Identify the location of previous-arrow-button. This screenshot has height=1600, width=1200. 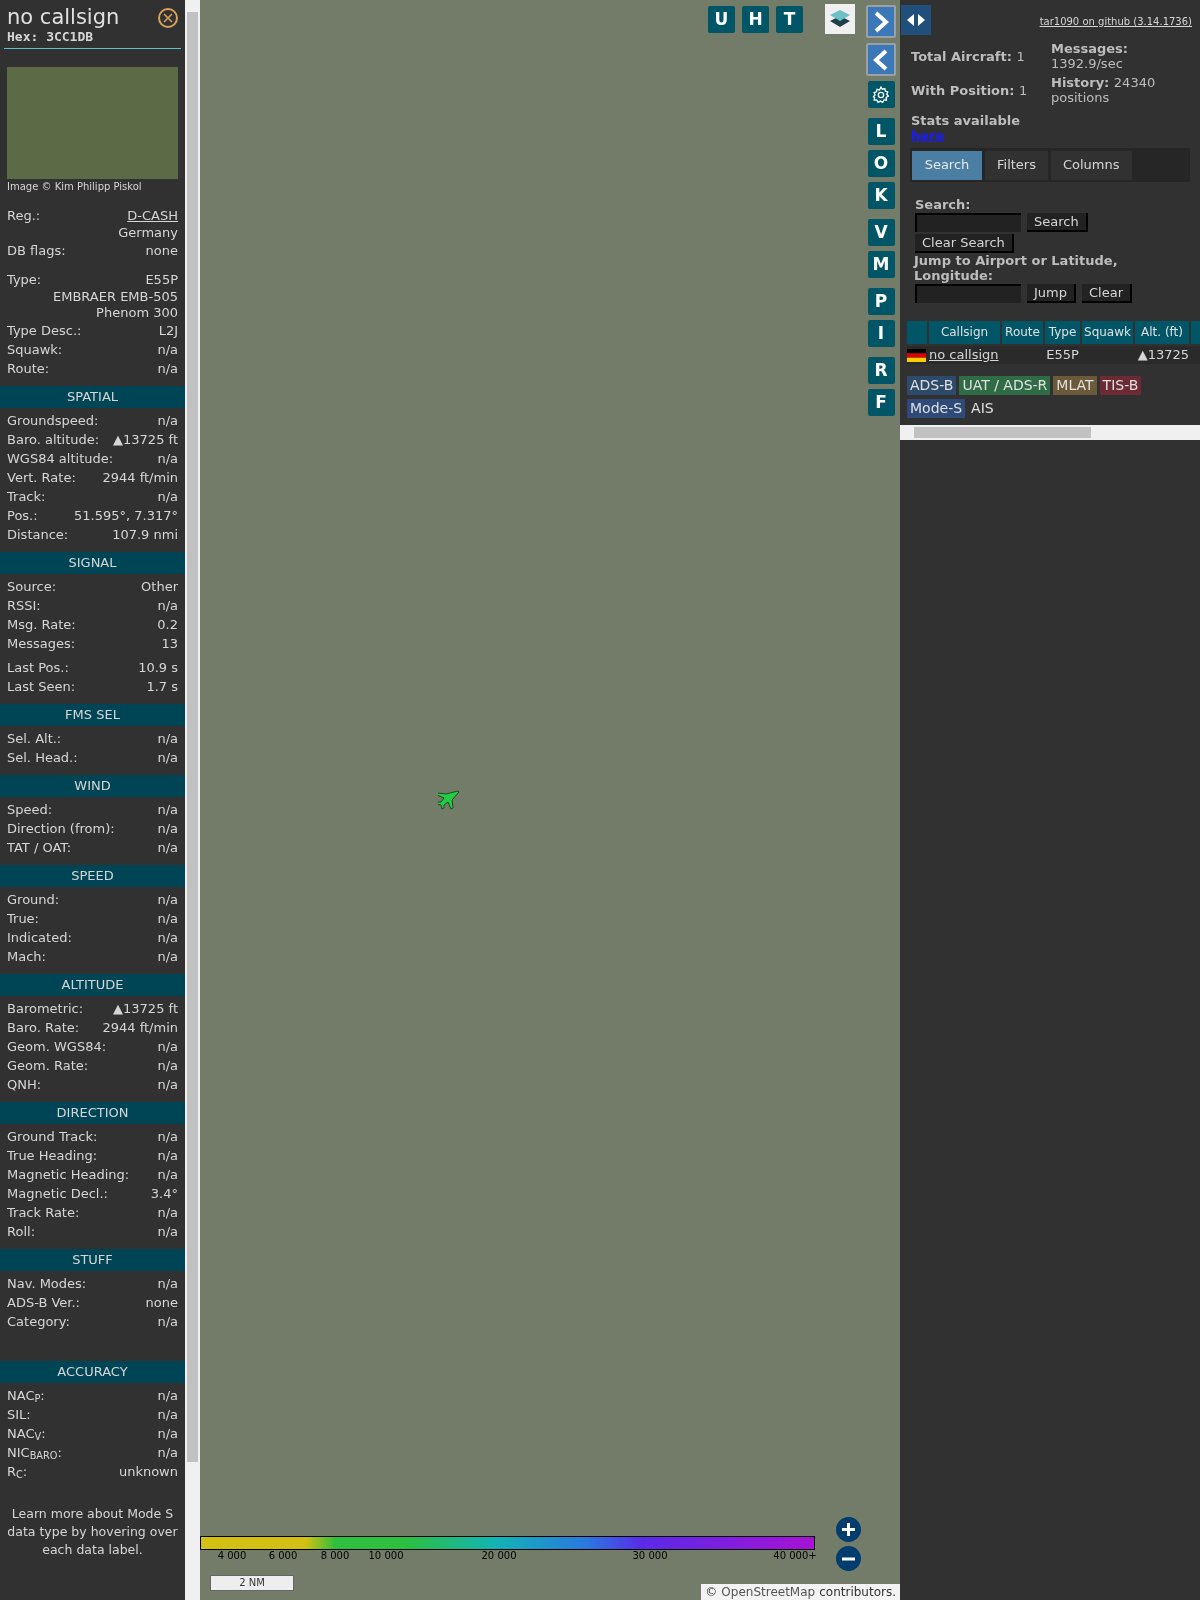
(881, 59).